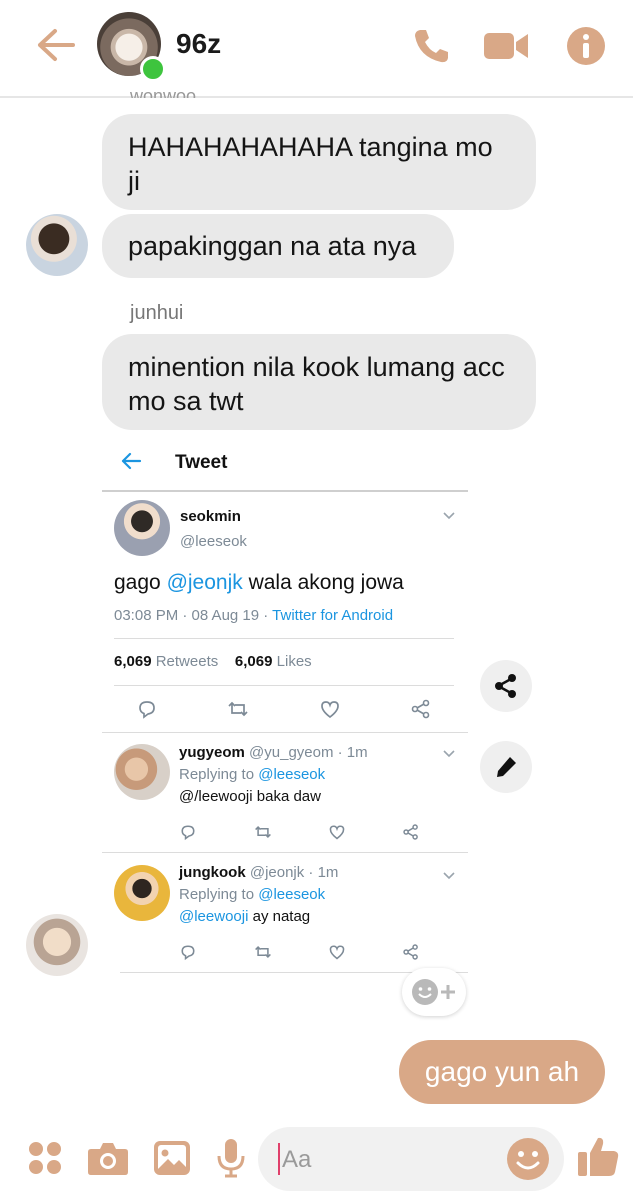 Image resolution: width=633 pixels, height=1200 pixels. I want to click on info-icon, so click(586, 46).